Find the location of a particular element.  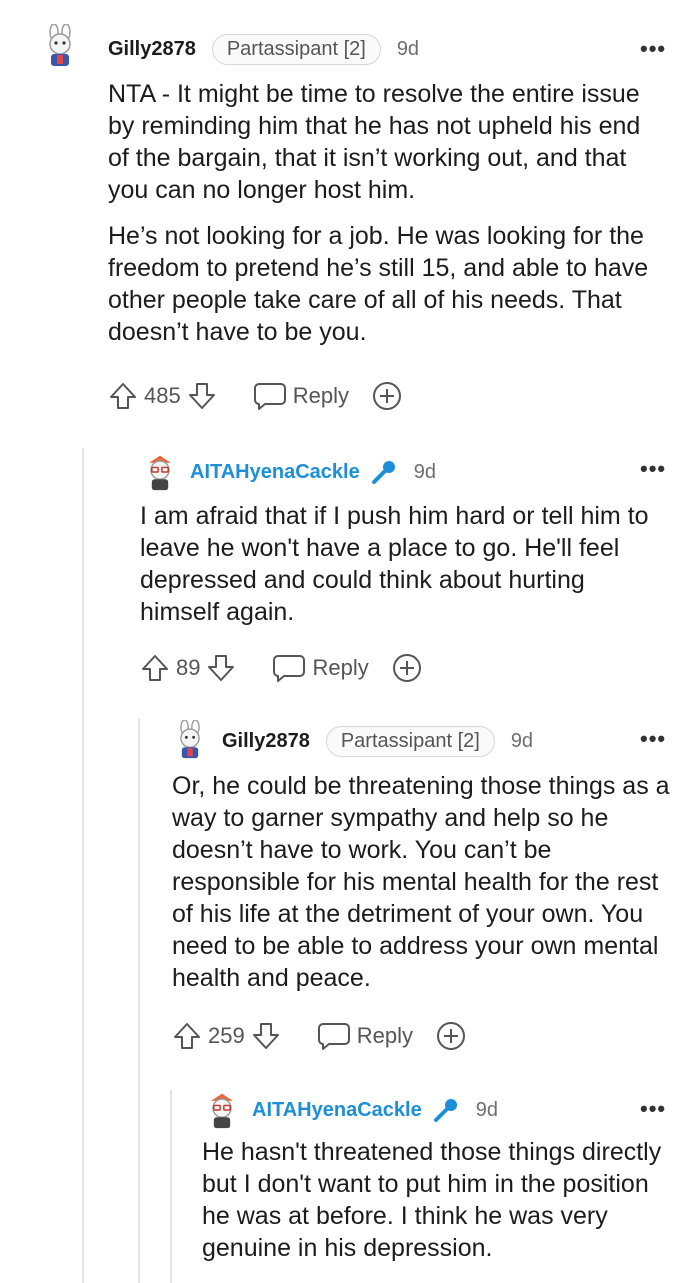

vote-count: 485 is located at coordinates (162, 395).